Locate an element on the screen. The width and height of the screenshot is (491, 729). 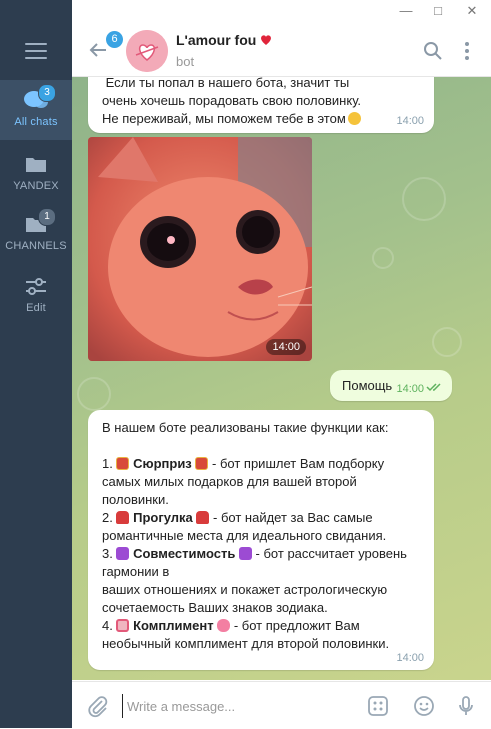
cat-photo-image is located at coordinates (200, 249).